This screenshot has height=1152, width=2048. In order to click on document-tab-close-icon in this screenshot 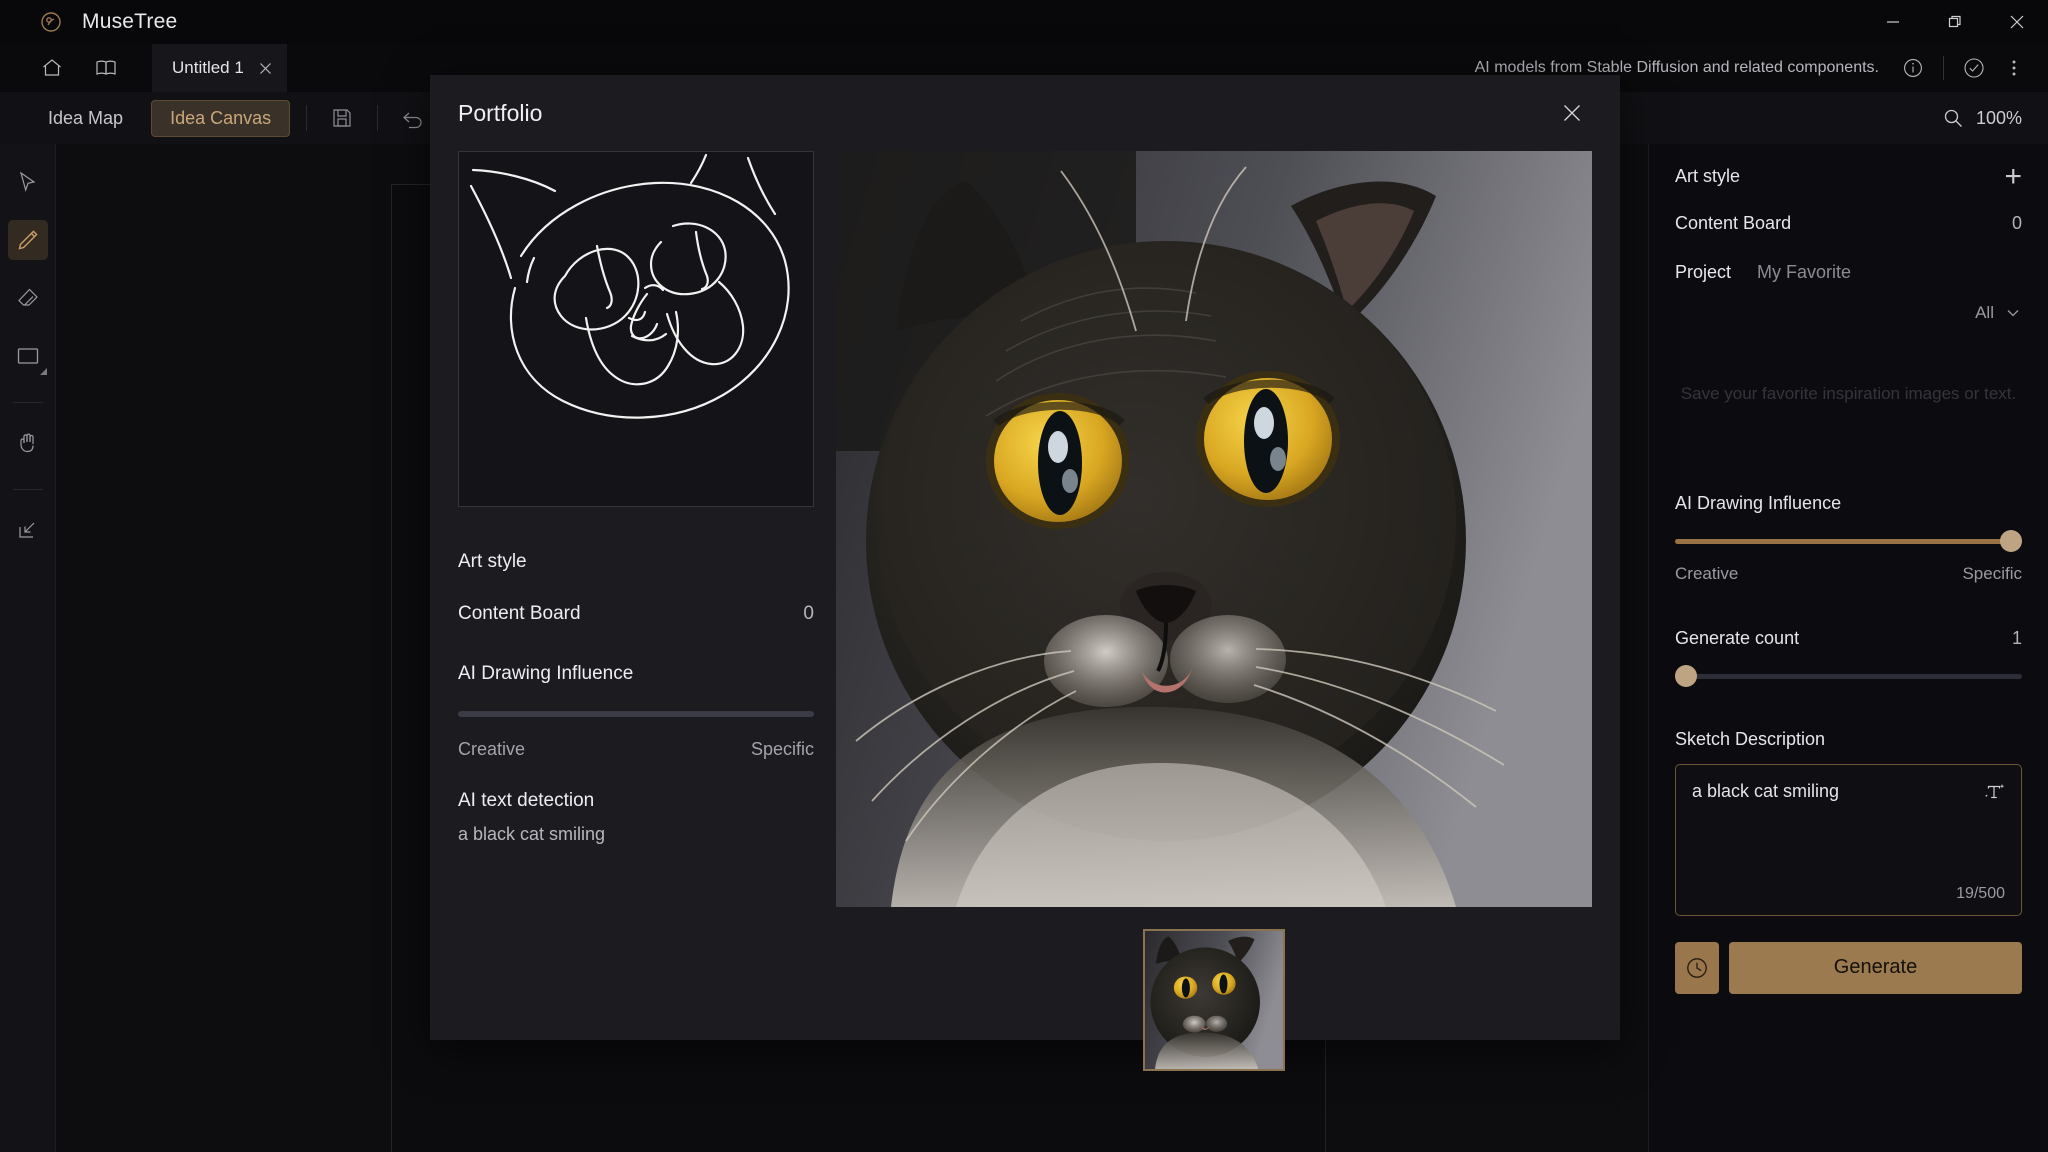, I will do `click(265, 68)`.